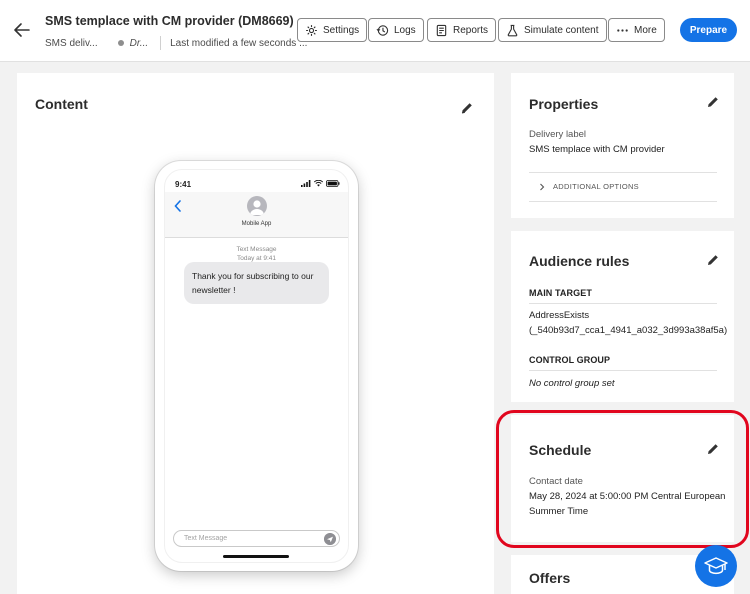  I want to click on flask-icon, so click(512, 30).